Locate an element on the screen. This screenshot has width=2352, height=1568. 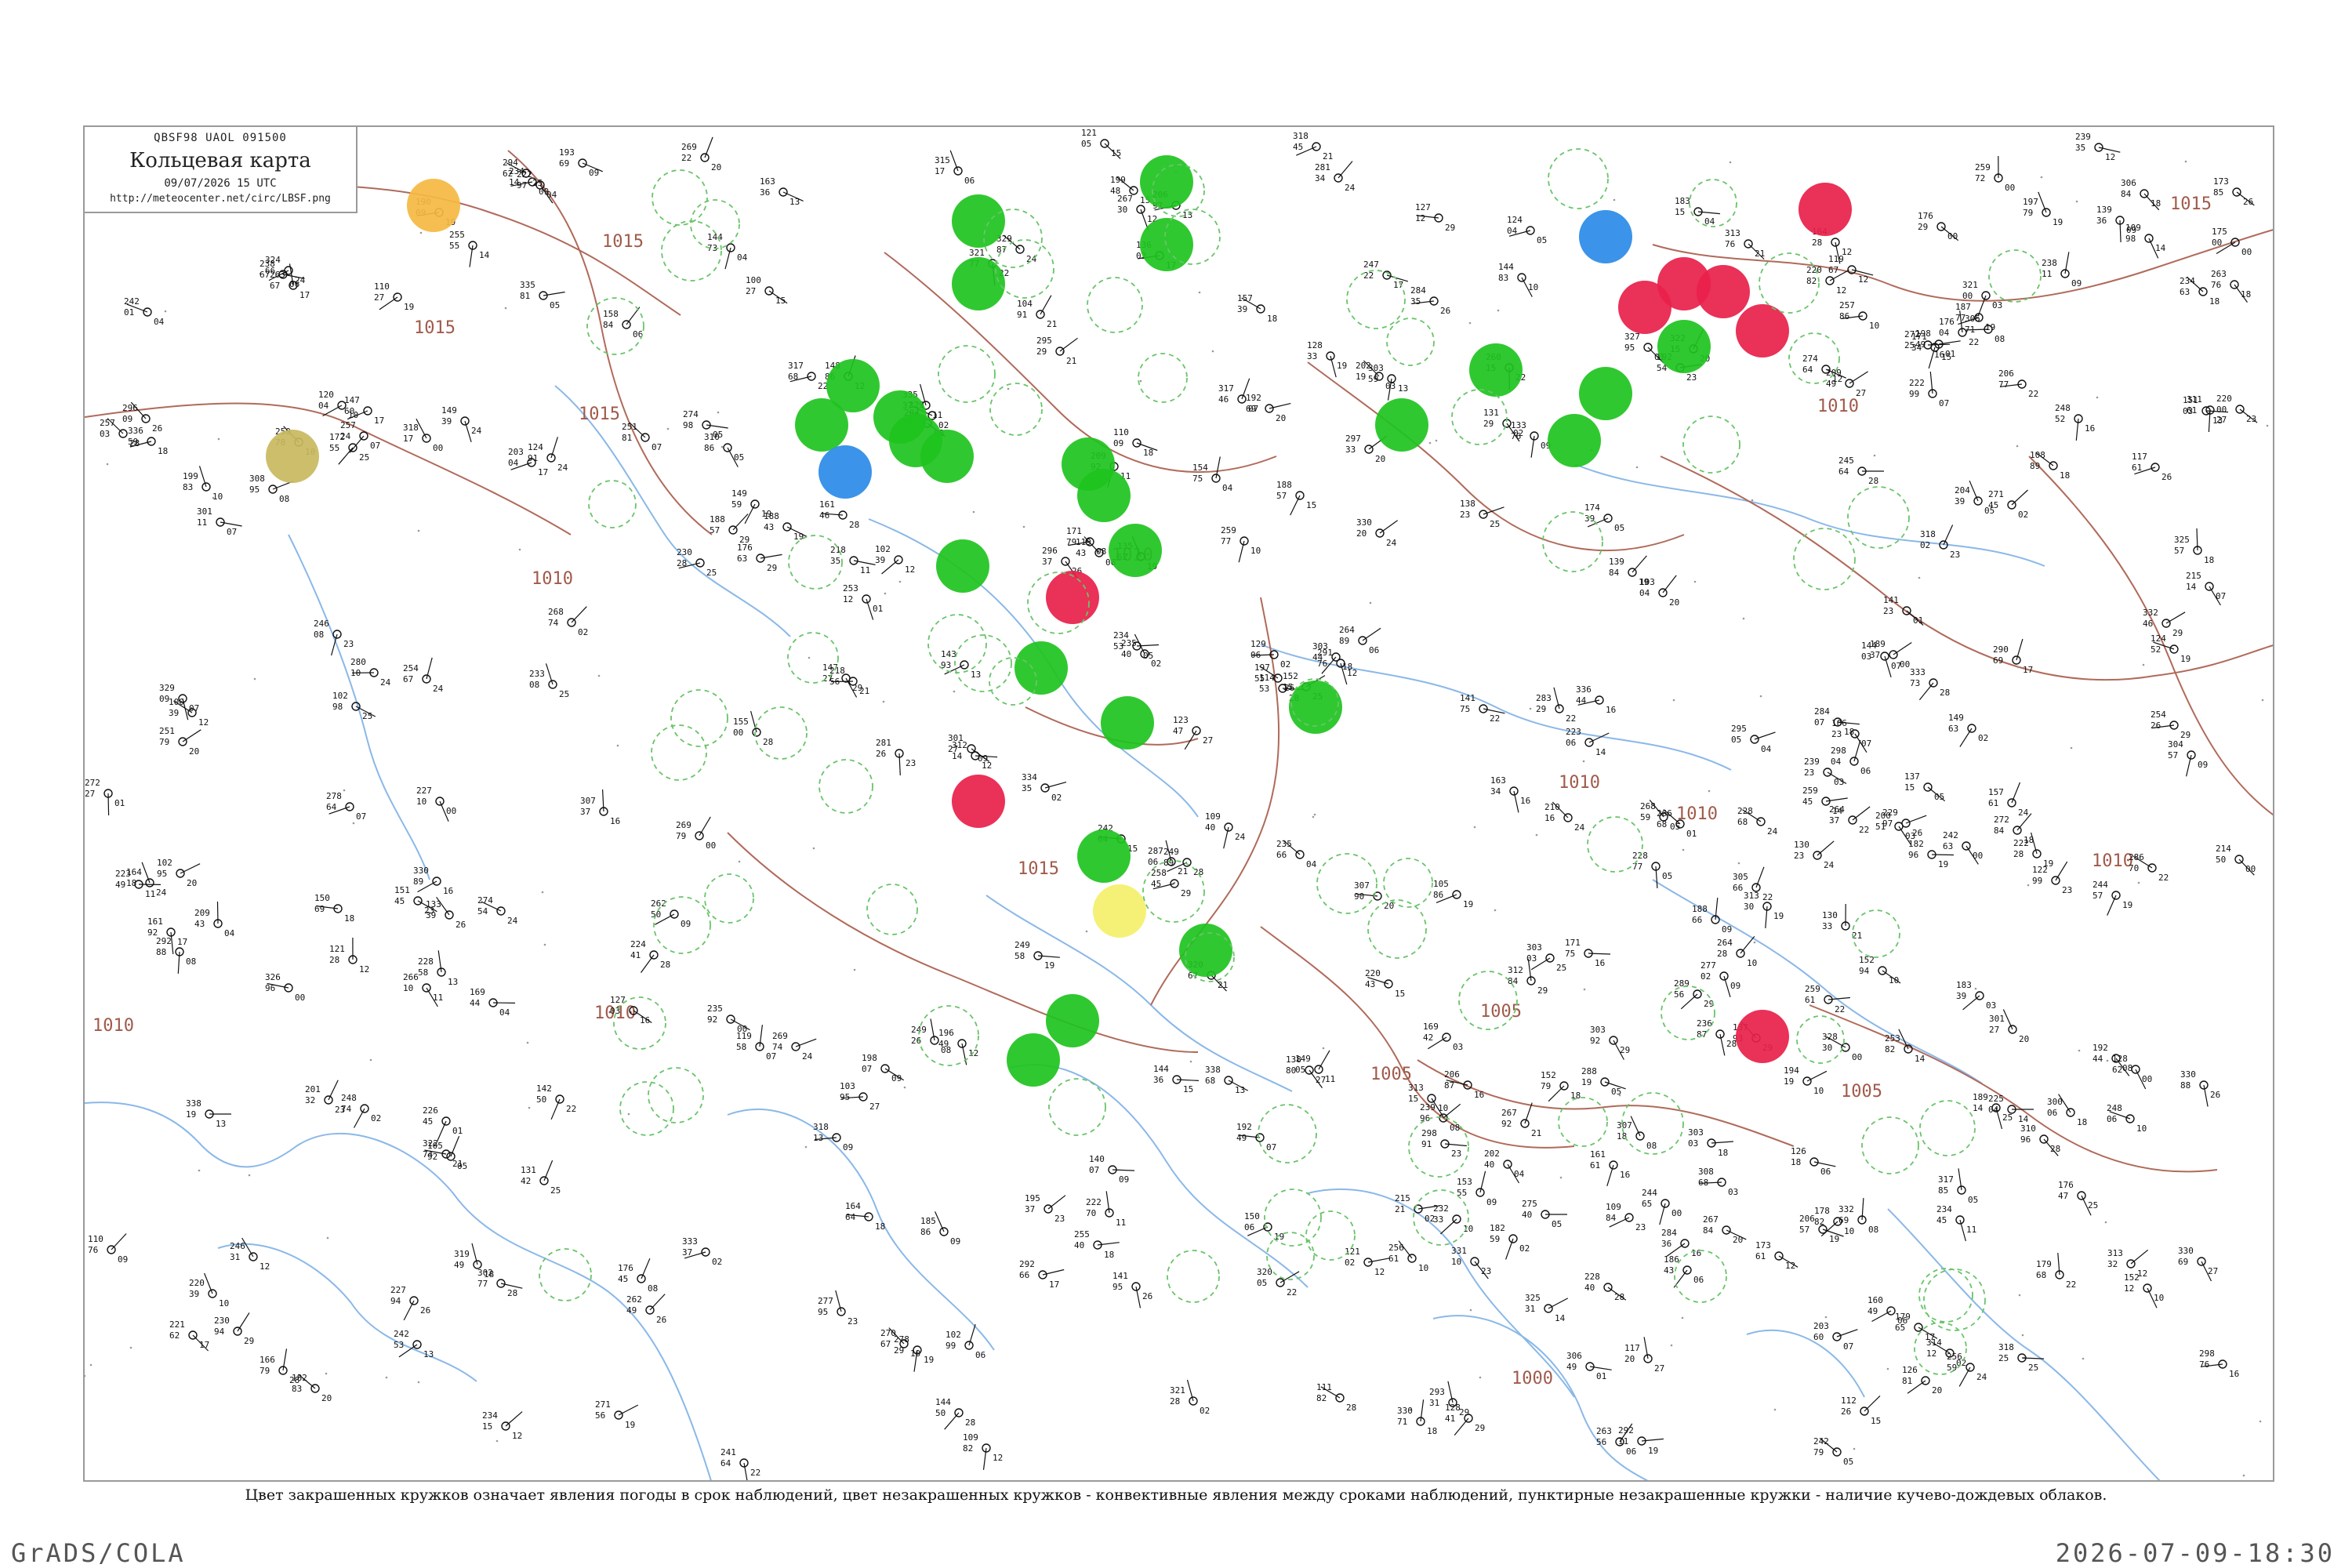
isobar-value: 1015 is located at coordinates (435, 328).